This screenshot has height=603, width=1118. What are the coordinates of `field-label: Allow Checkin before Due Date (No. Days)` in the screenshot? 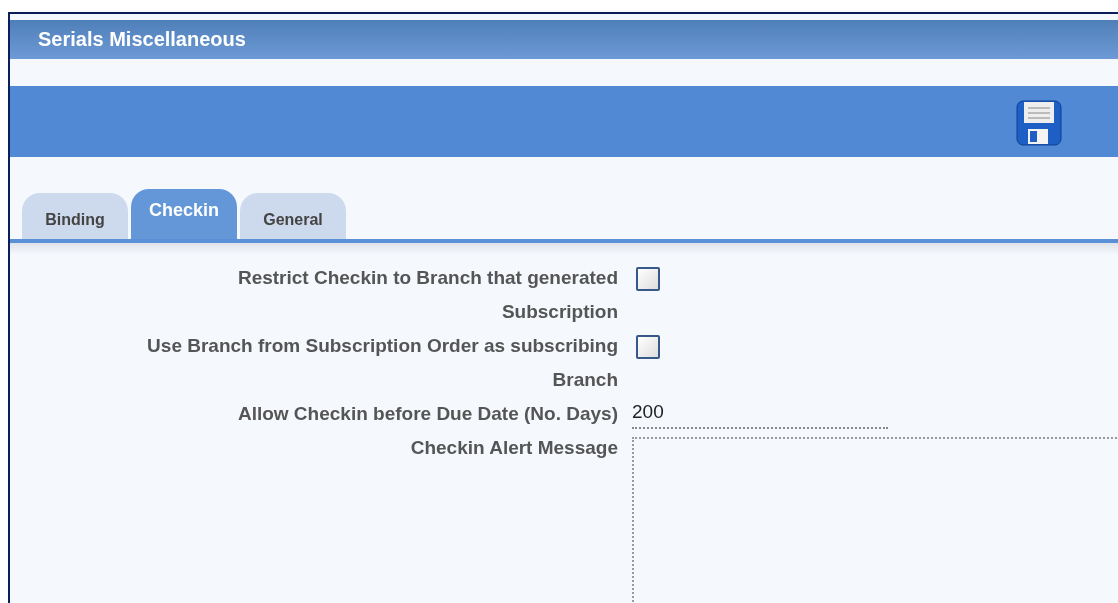 It's located at (427, 414).